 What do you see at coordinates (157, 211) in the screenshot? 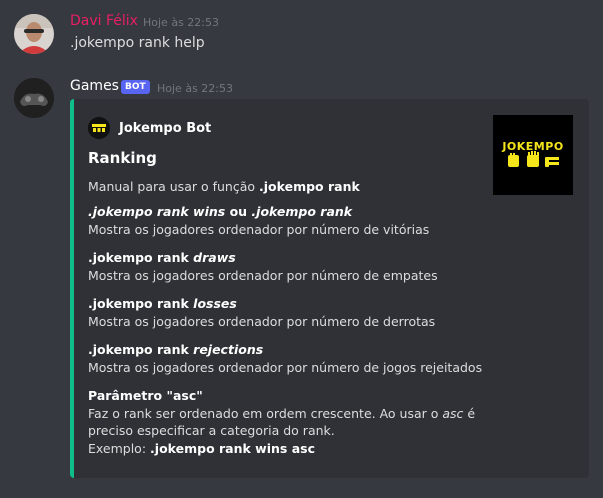
I see `field-name-part: .jokempo rank wins` at bounding box center [157, 211].